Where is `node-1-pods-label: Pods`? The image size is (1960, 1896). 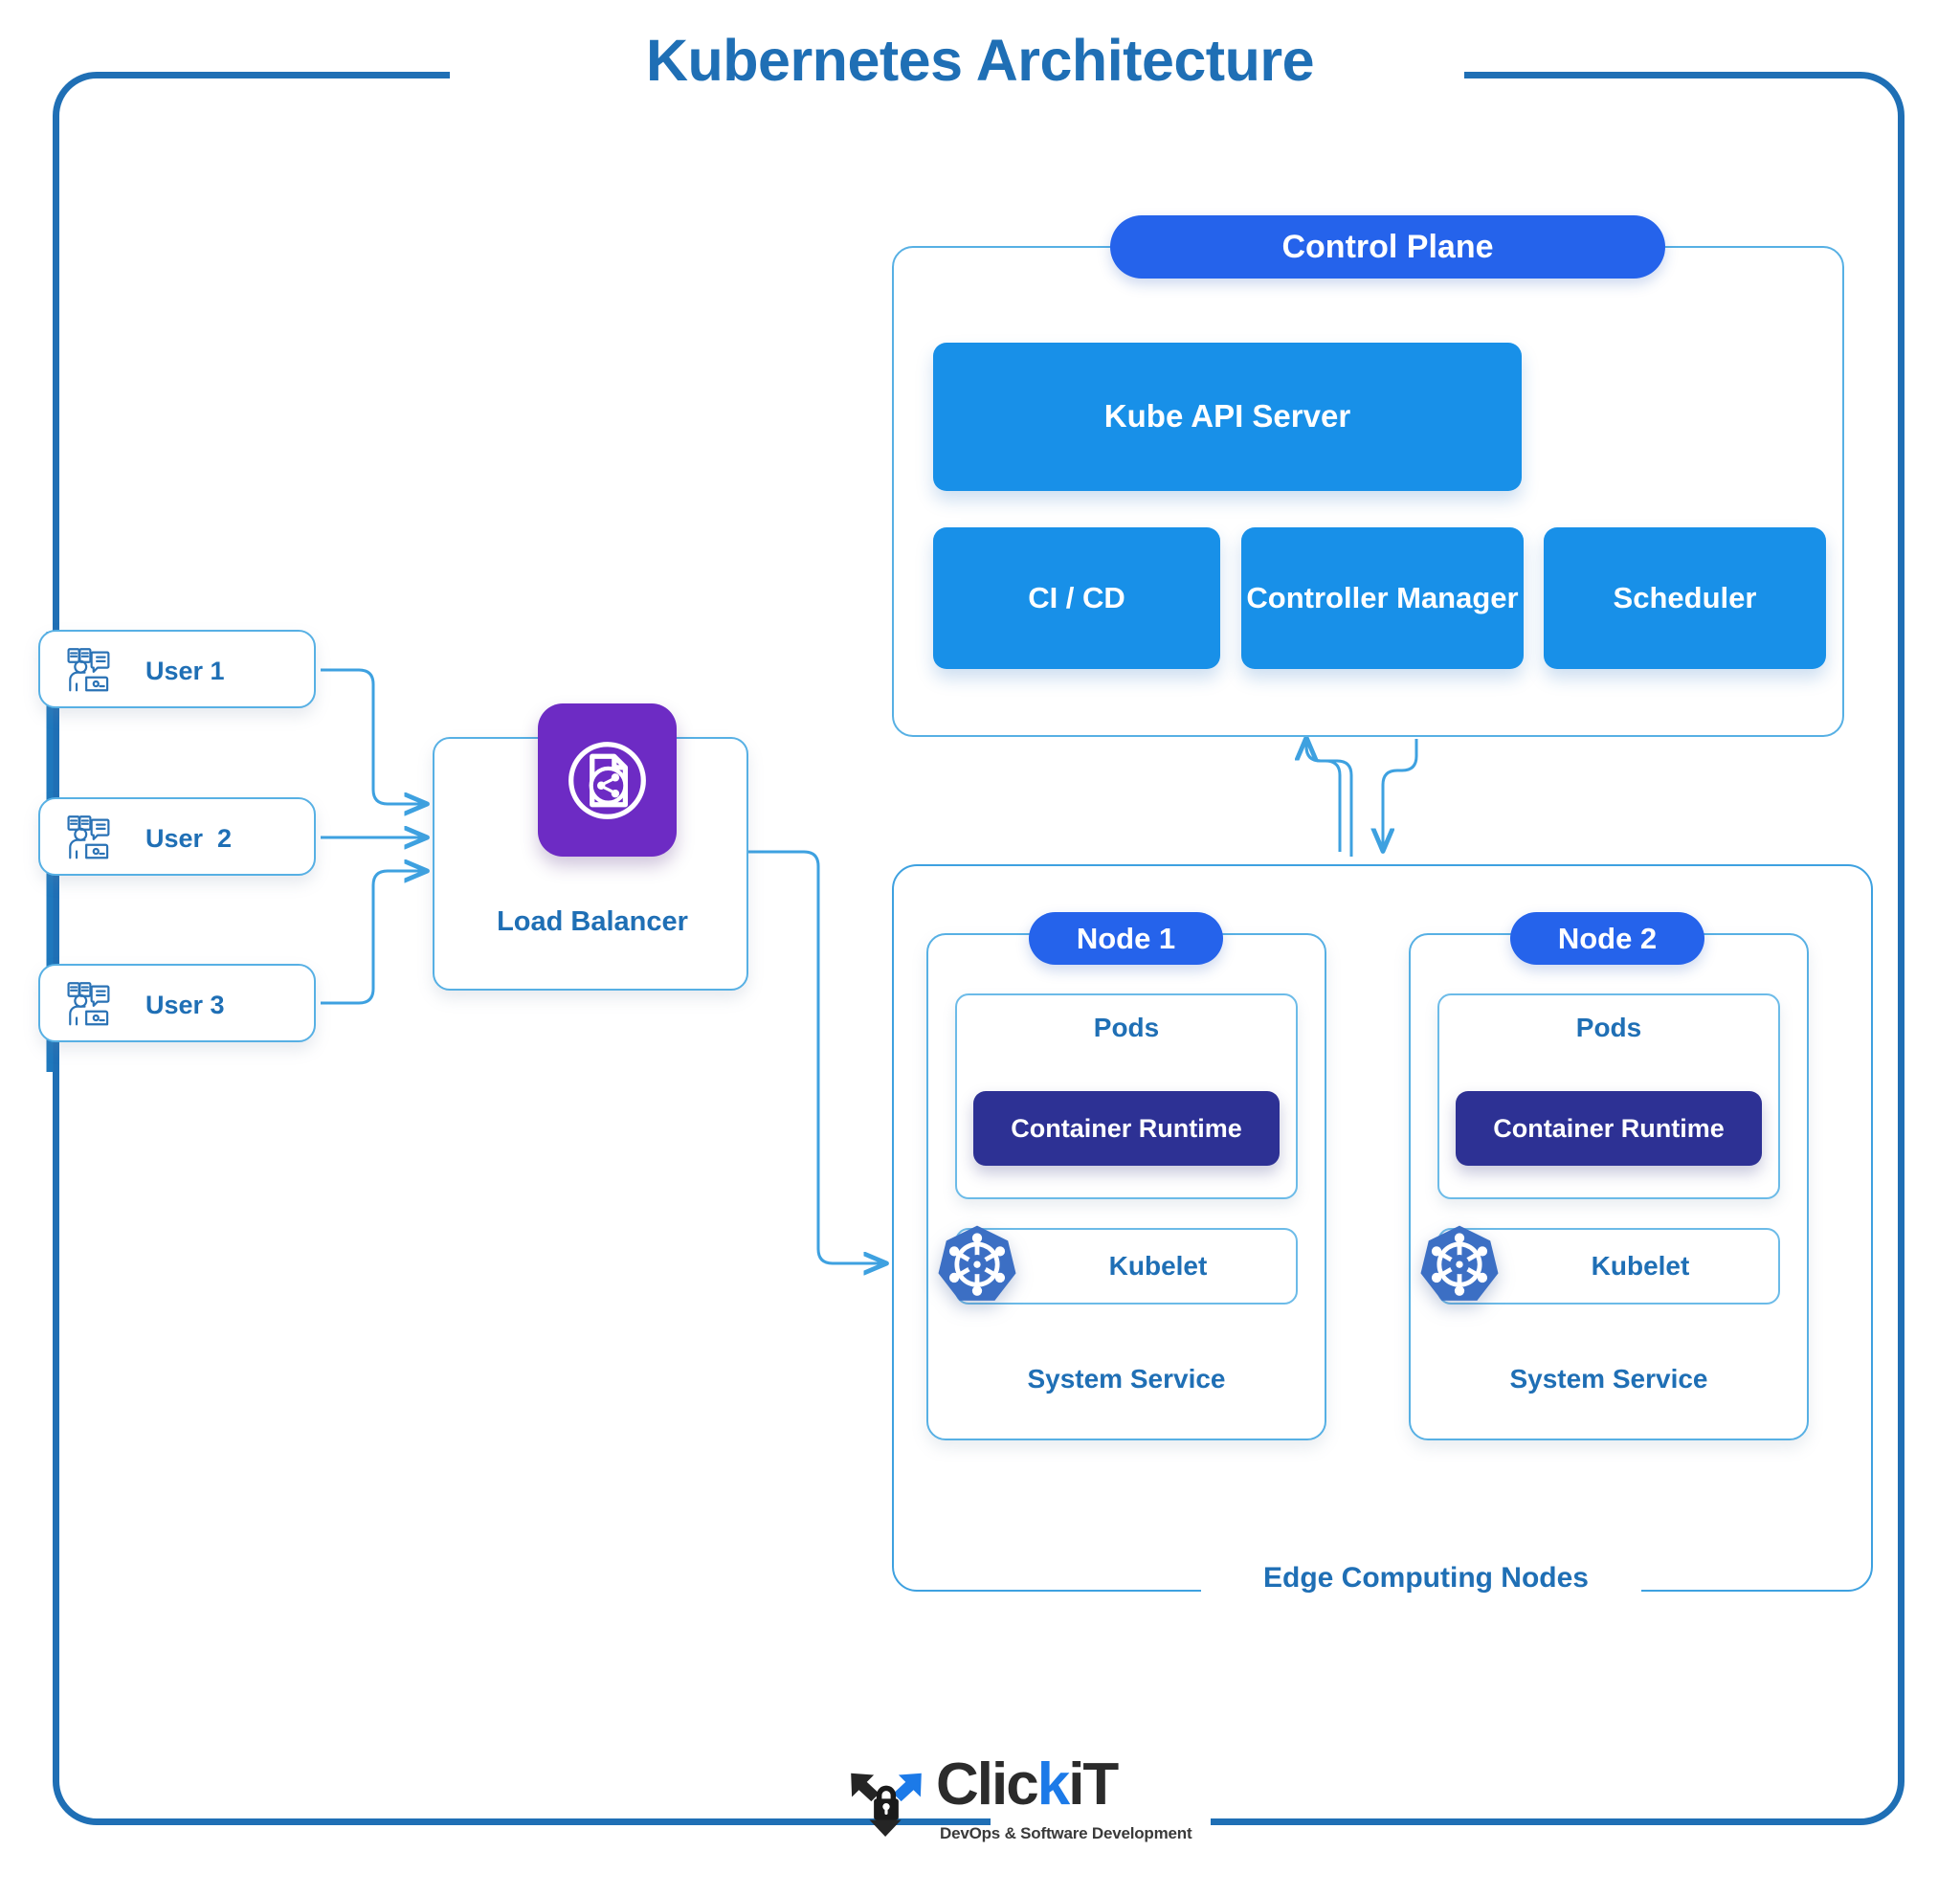 node-1-pods-label: Pods is located at coordinates (1126, 1027).